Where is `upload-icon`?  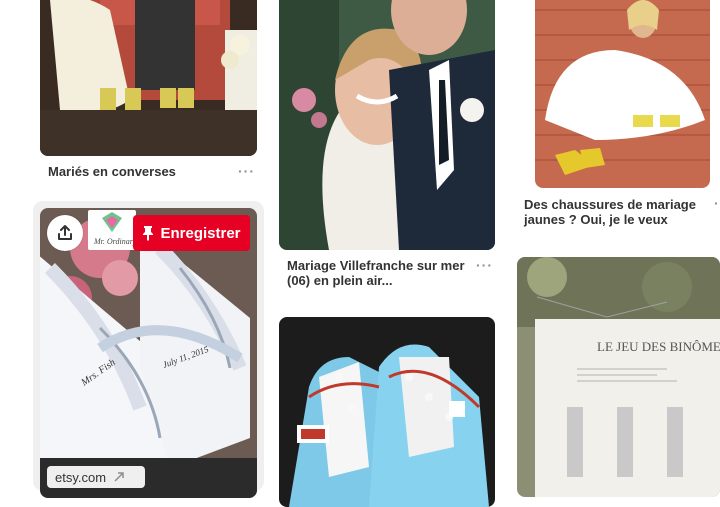 upload-icon is located at coordinates (65, 232).